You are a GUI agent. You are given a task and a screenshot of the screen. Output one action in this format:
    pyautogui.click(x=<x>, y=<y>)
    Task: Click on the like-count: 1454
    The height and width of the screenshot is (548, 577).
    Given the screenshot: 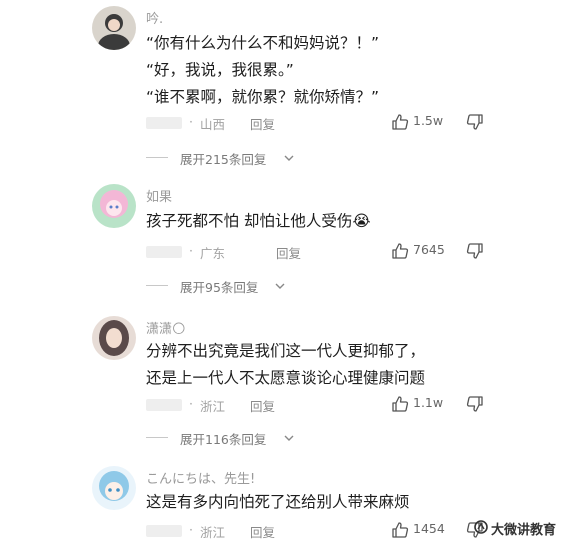 What is the action you would take?
    pyautogui.click(x=429, y=528)
    